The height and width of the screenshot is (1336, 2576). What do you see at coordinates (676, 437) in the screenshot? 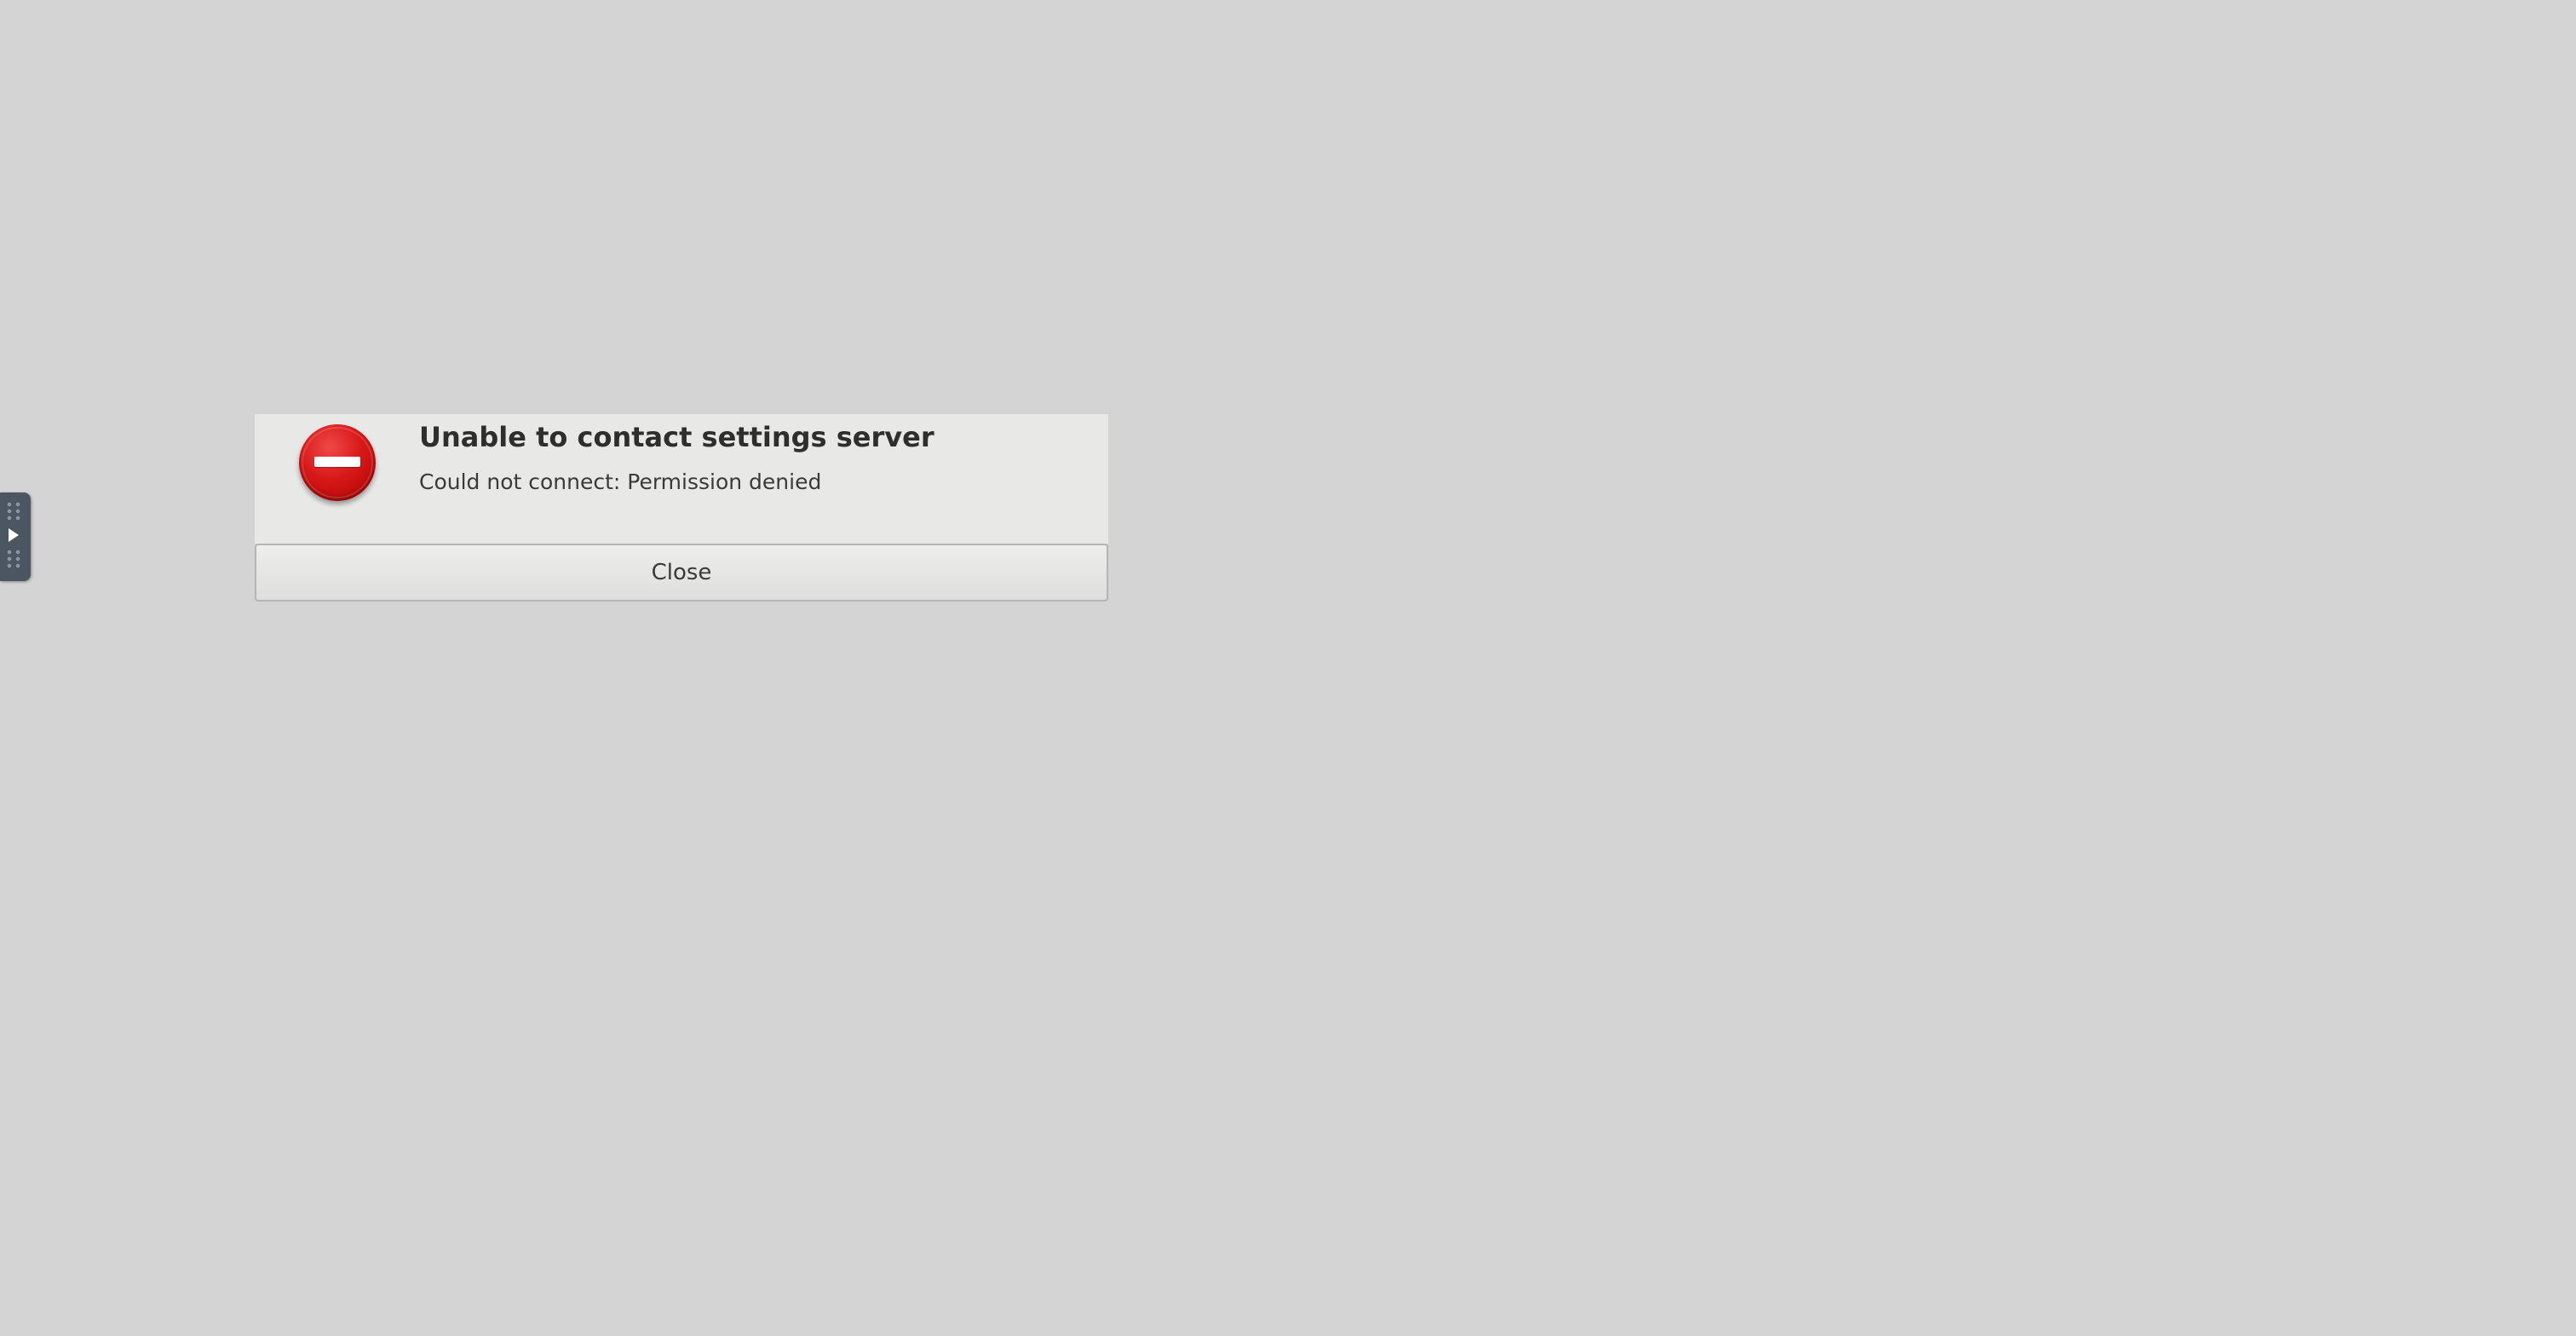
I see `dialog-title: Unable to contact settings server` at bounding box center [676, 437].